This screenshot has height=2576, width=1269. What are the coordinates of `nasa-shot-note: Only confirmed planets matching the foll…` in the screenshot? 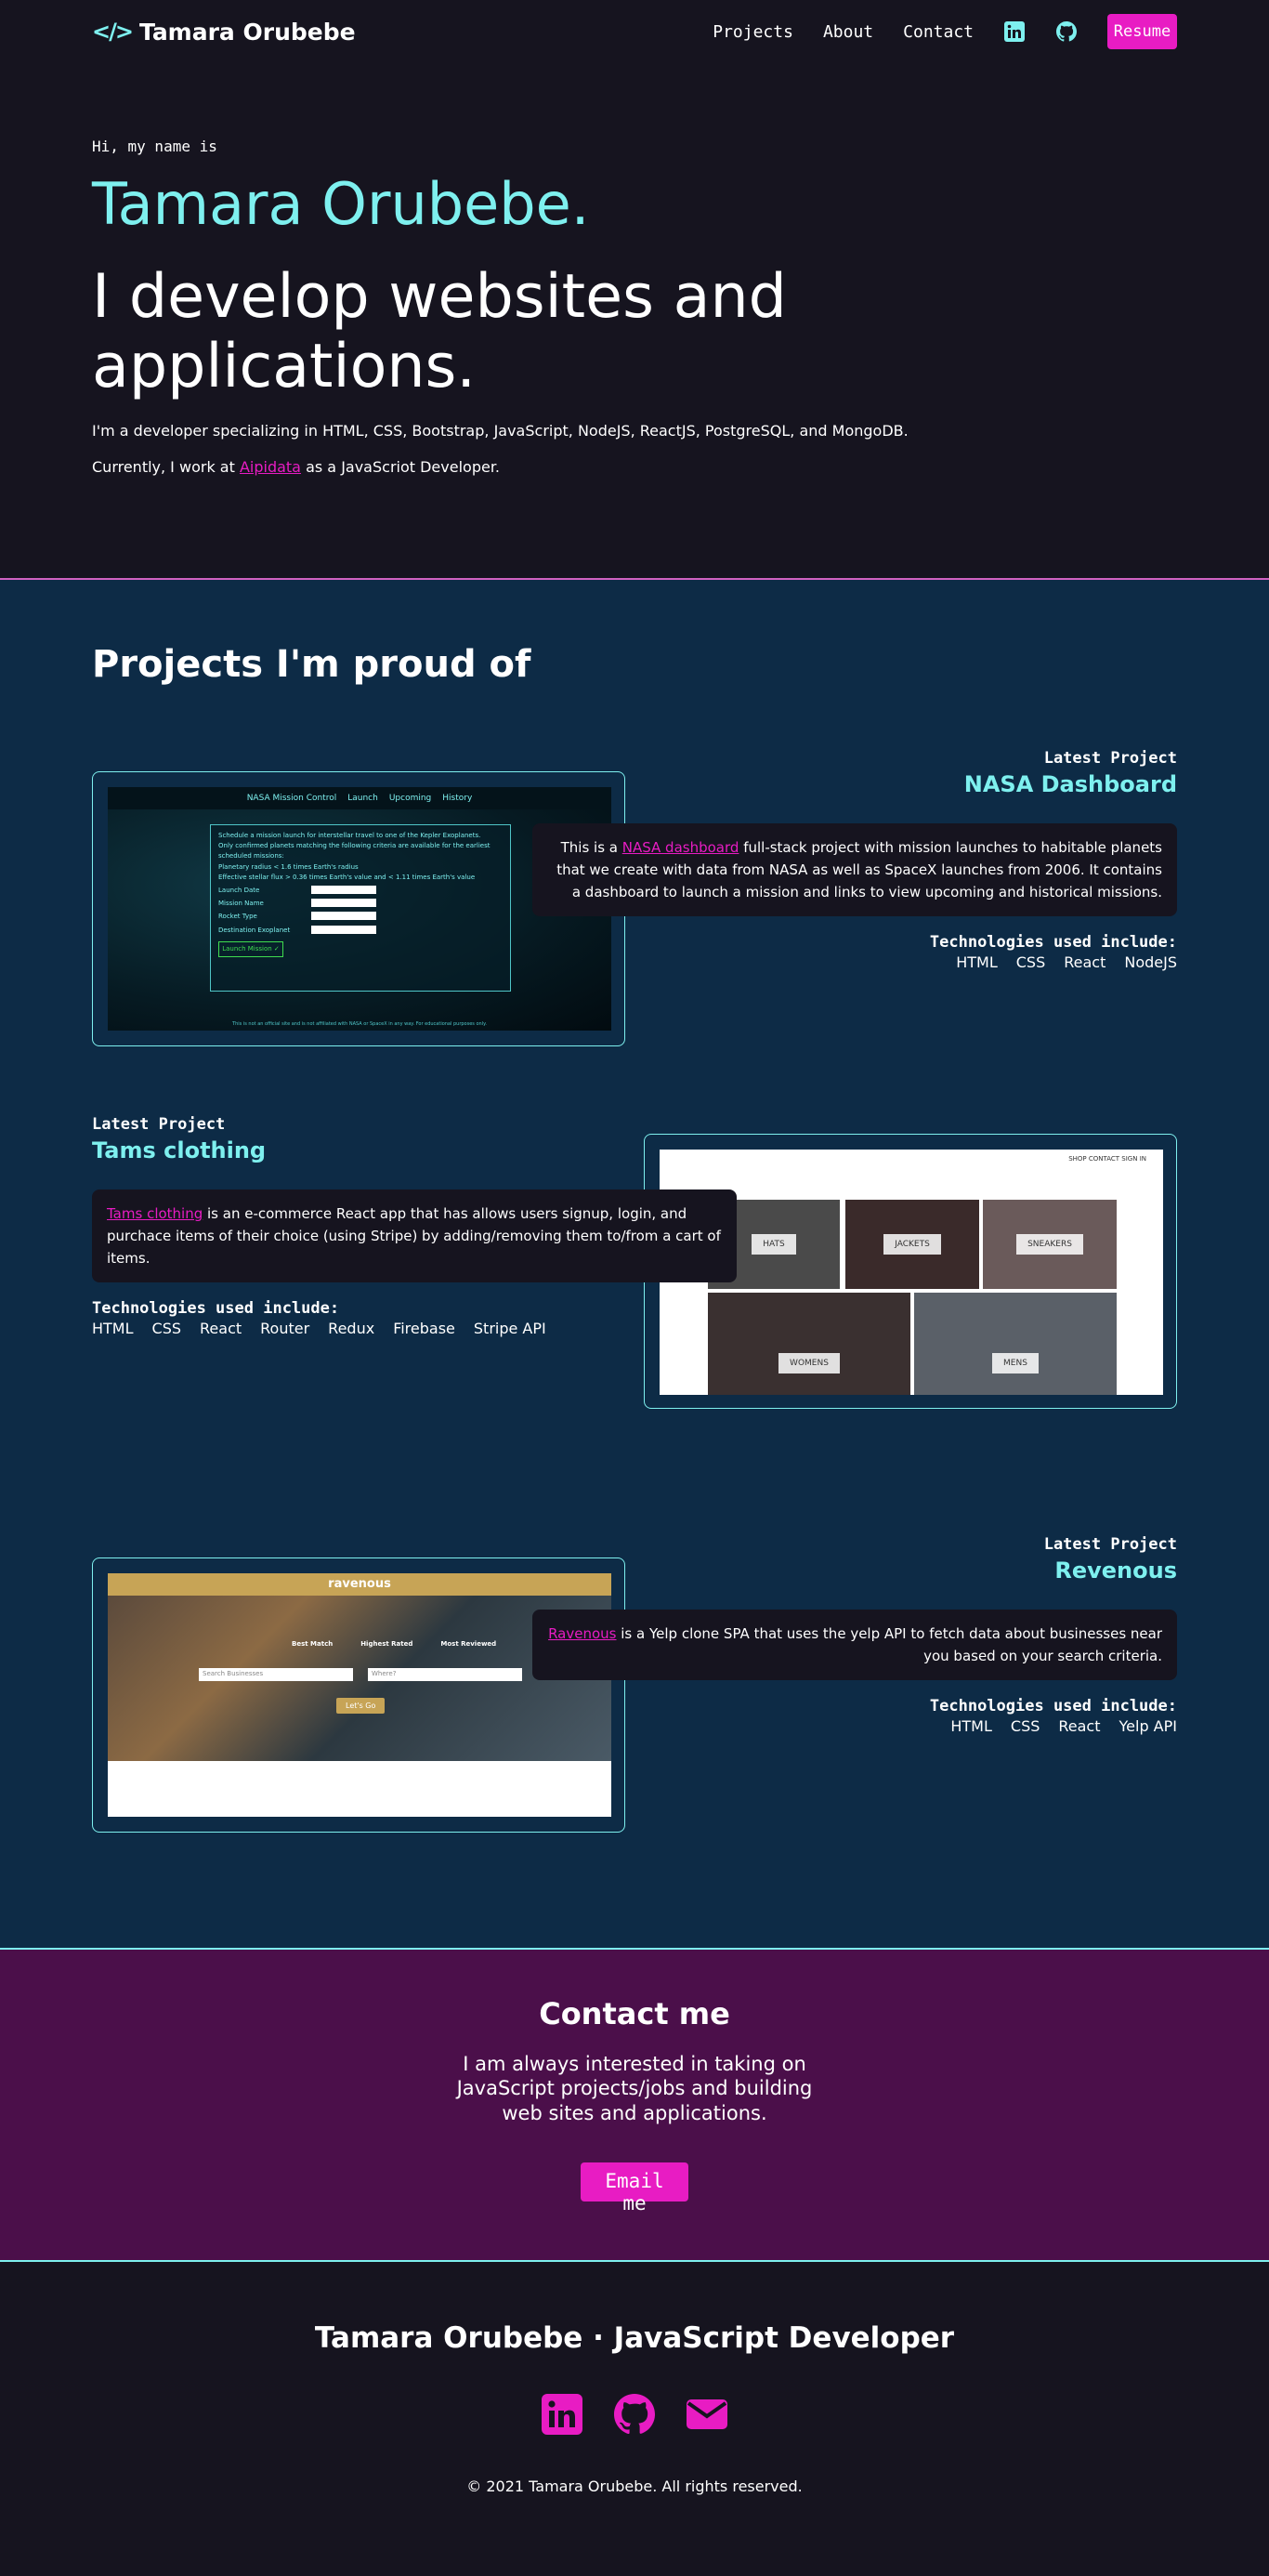 It's located at (354, 851).